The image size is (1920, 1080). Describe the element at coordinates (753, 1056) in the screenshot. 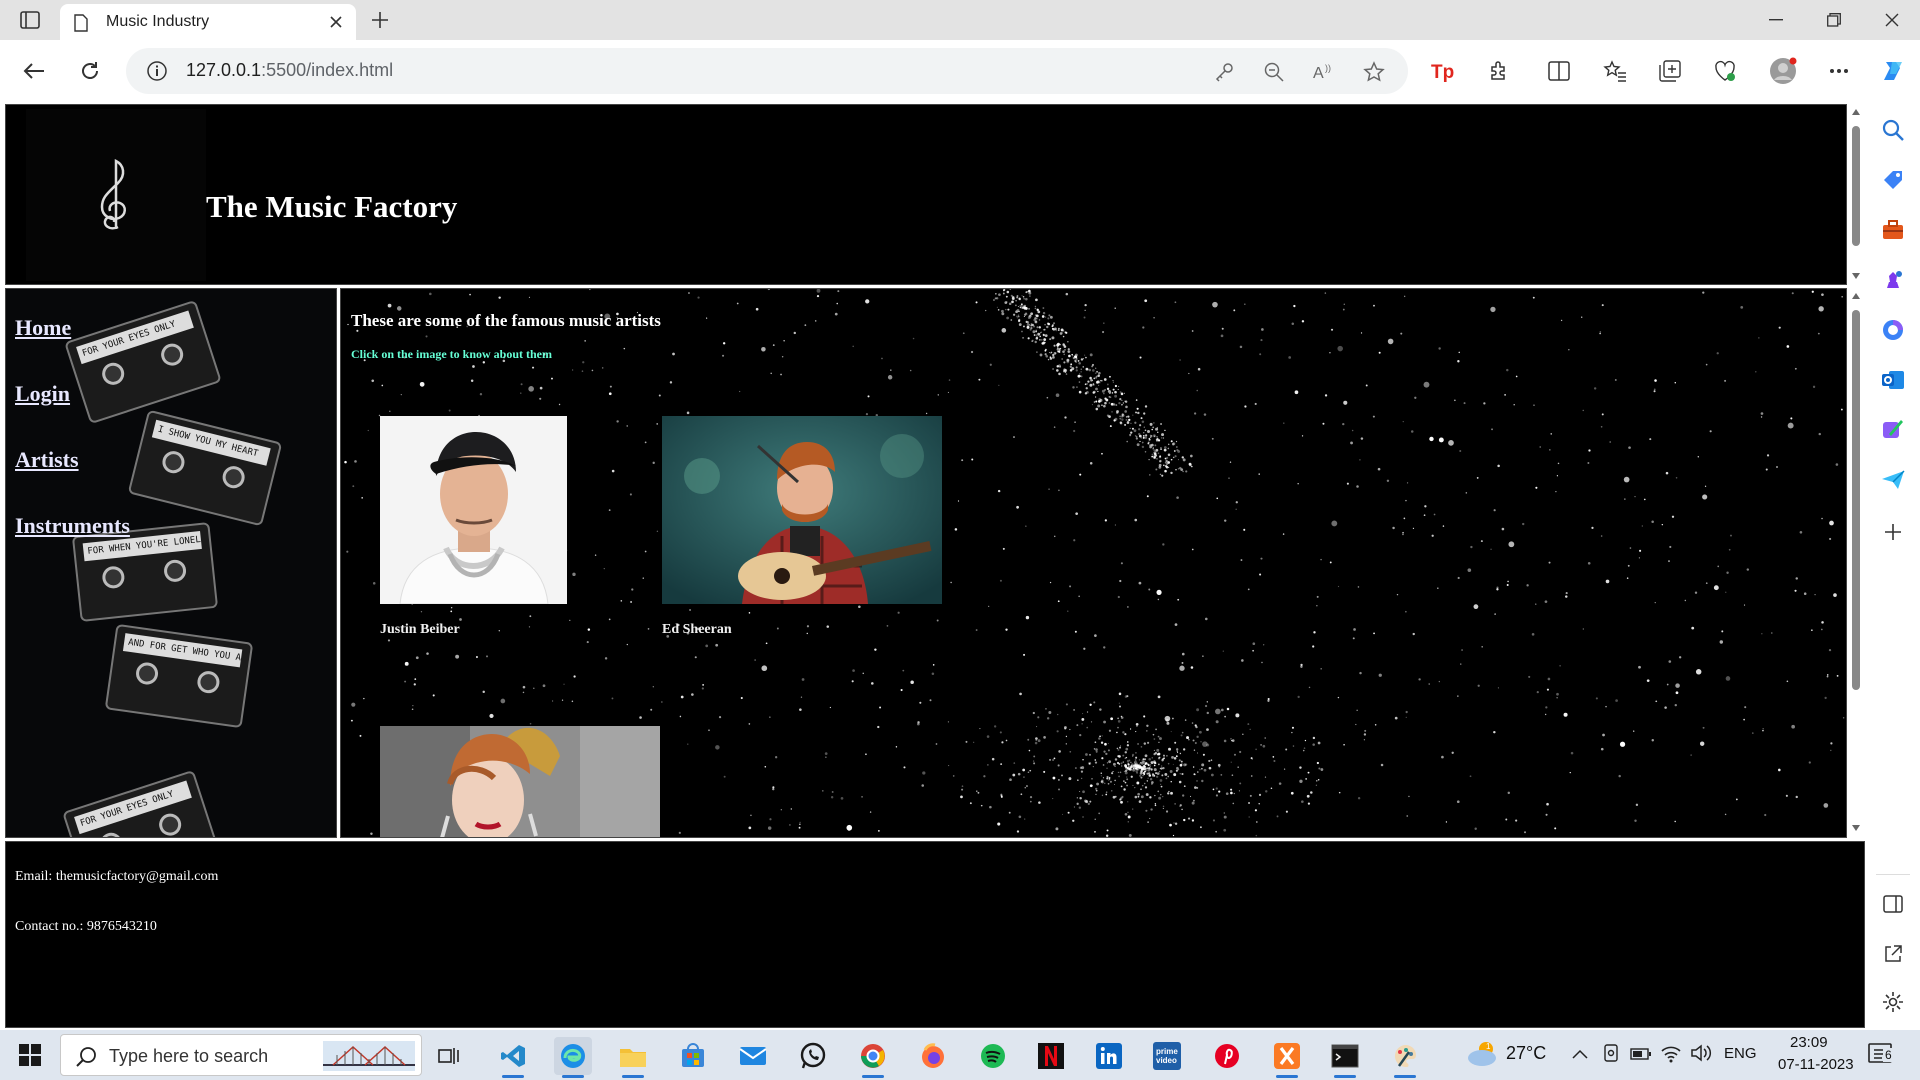

I see `mail-icon` at that location.